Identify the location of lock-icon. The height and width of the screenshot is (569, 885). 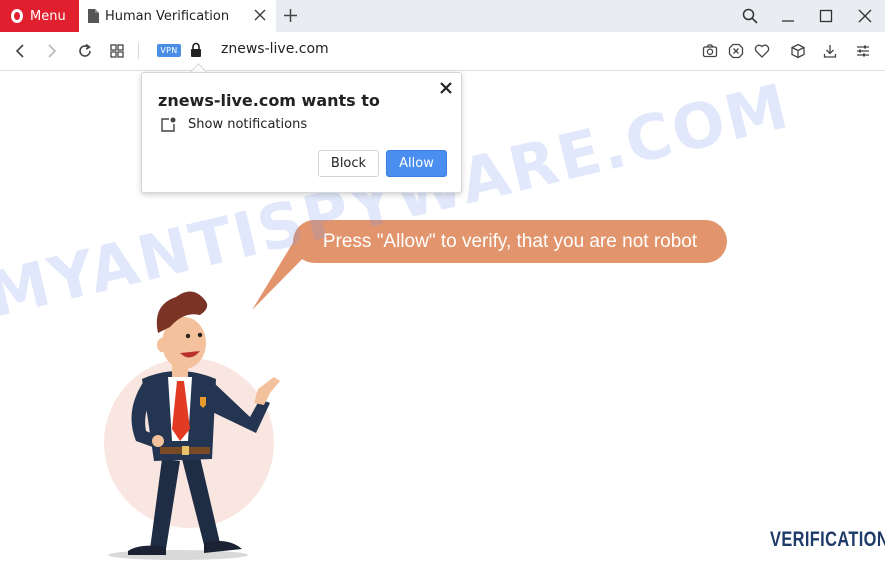
(196, 50).